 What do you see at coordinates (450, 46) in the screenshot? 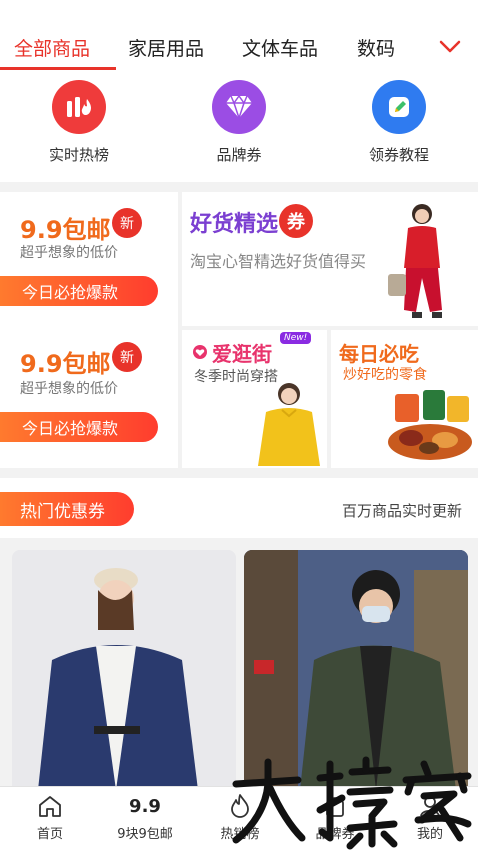
I see `chevron-down-icon` at bounding box center [450, 46].